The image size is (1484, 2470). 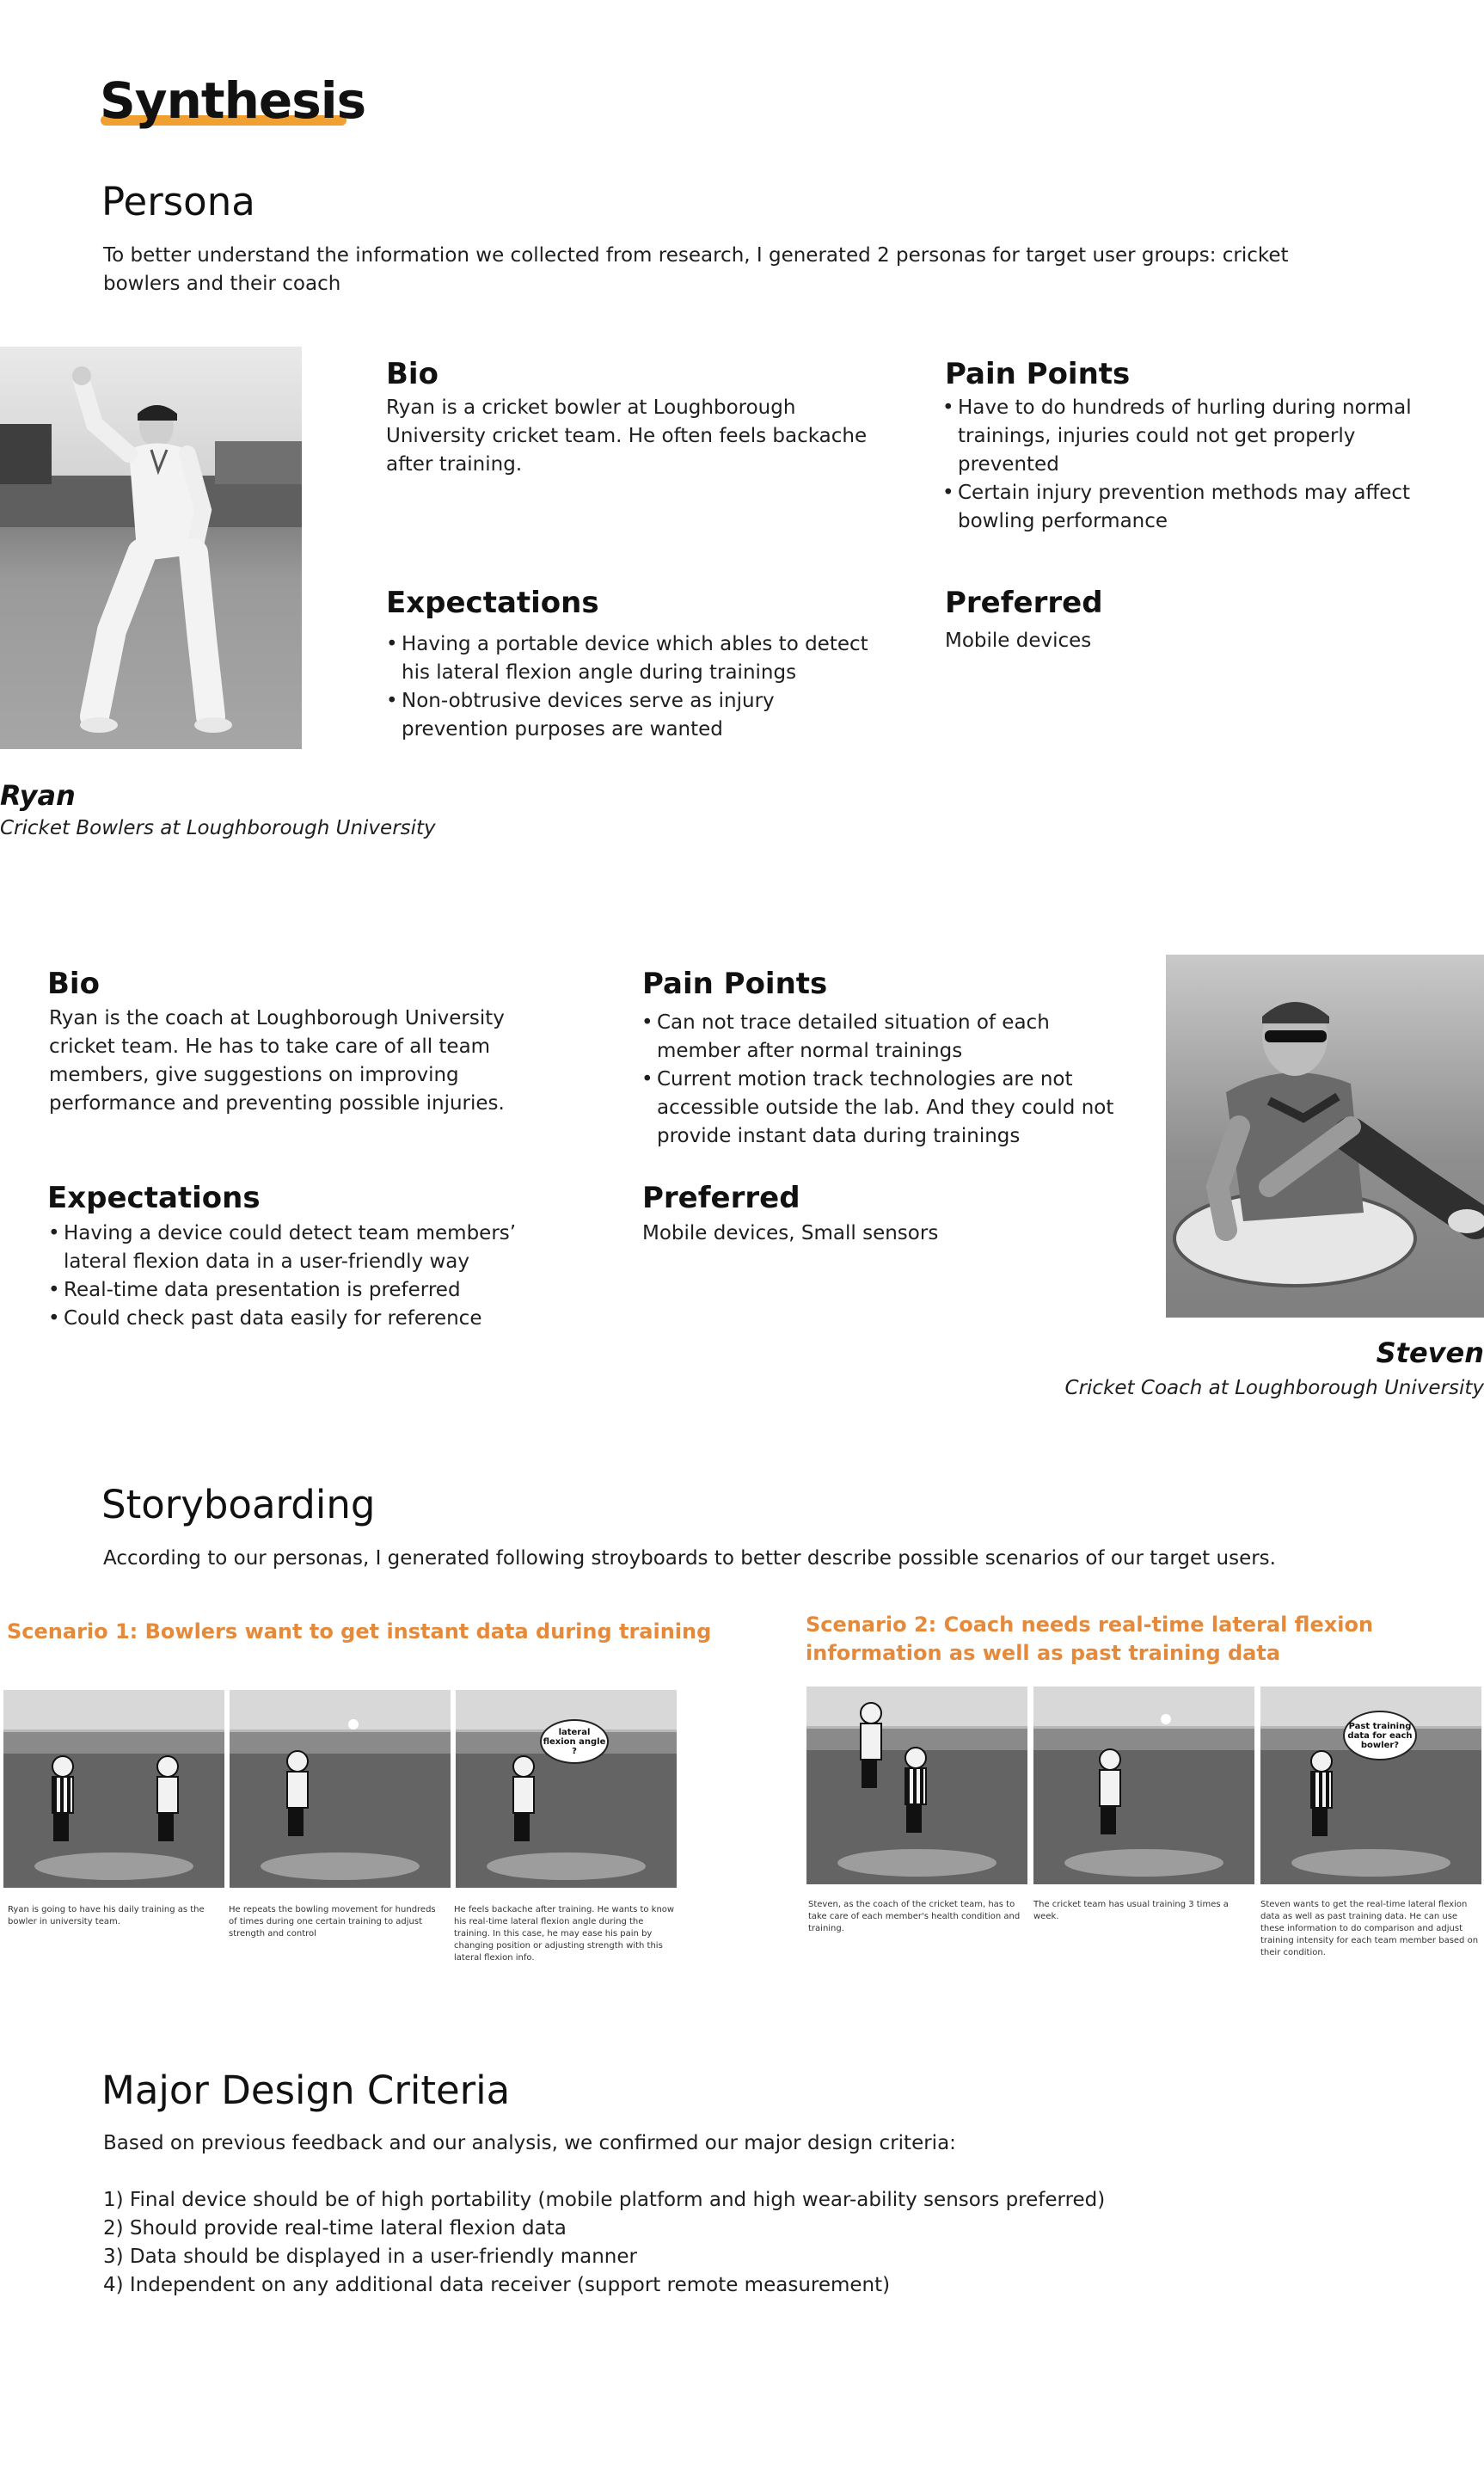 I want to click on persona1-pain-title: Pain Points, so click(x=1038, y=374).